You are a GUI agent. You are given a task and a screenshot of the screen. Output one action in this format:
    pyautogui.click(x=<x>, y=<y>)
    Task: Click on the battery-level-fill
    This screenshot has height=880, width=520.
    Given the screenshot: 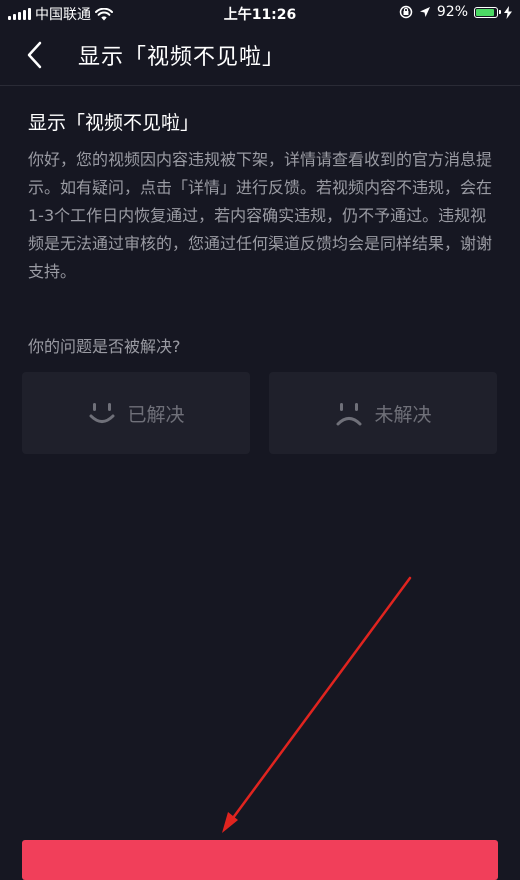 What is the action you would take?
    pyautogui.click(x=485, y=12)
    